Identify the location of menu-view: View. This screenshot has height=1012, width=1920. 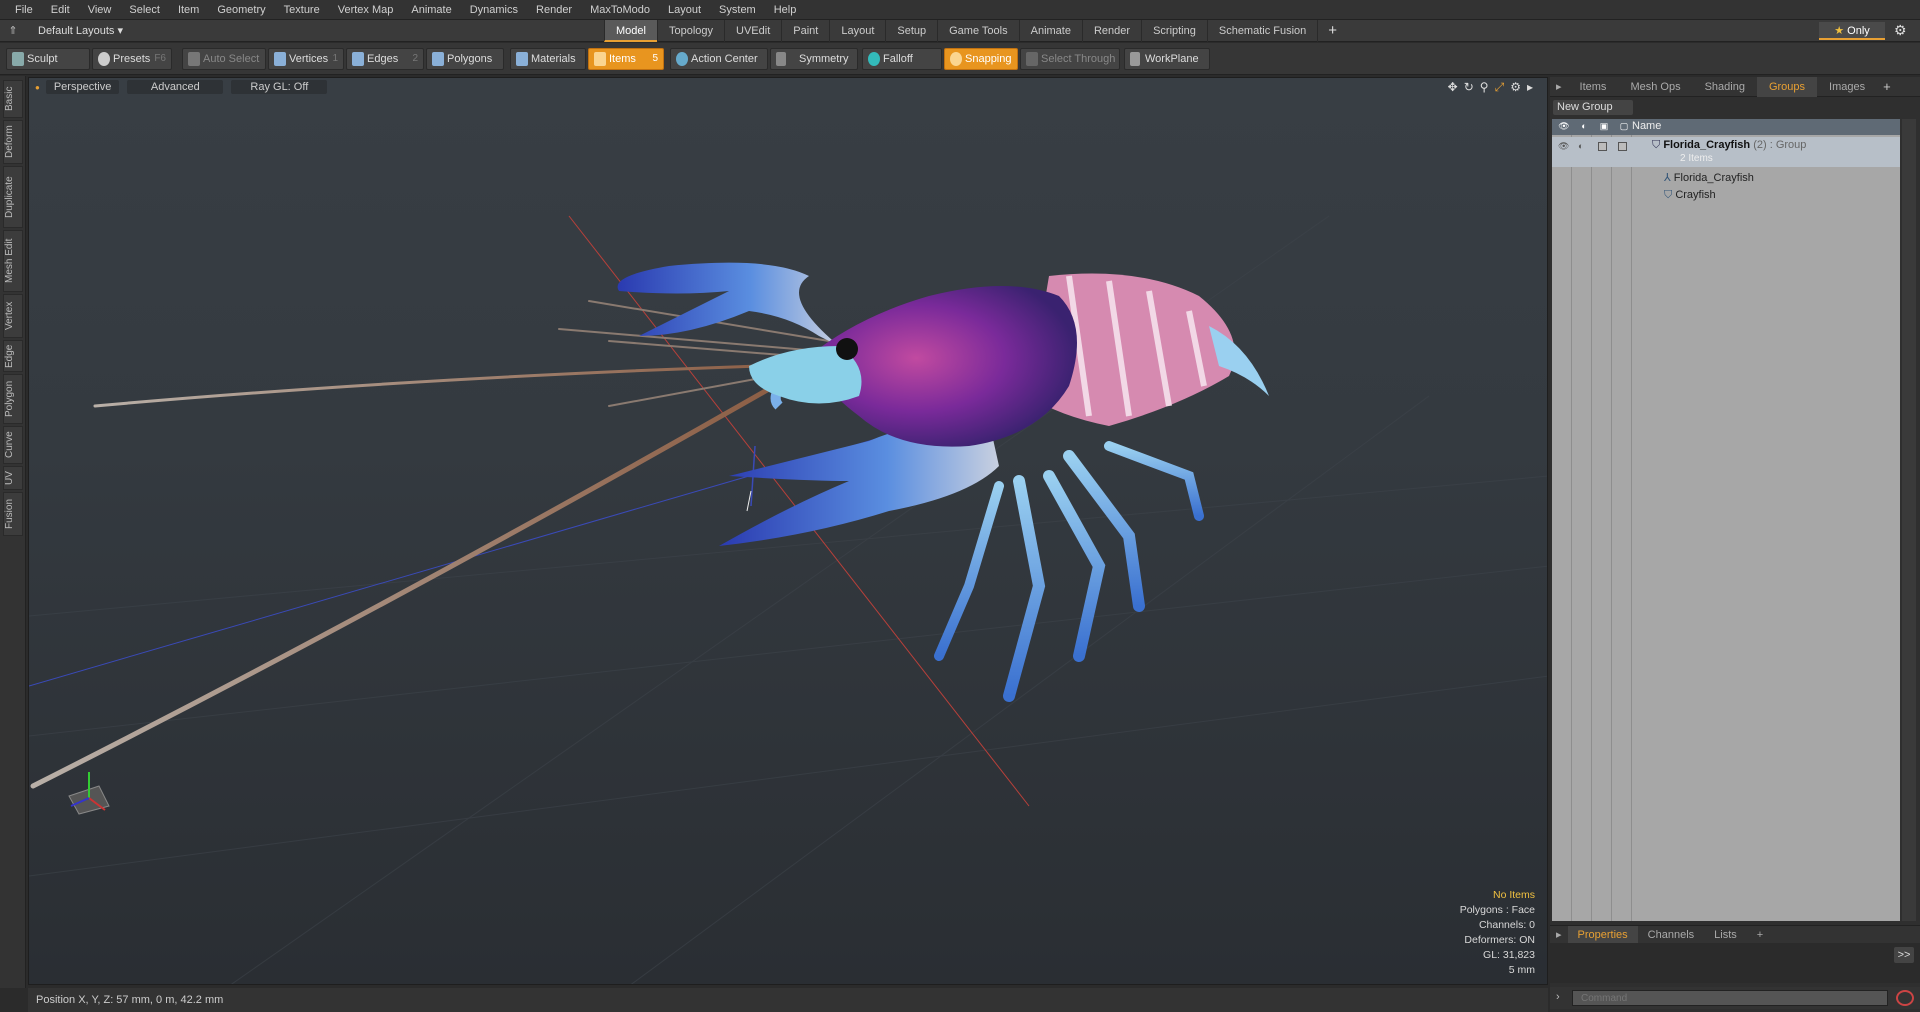
(100, 10).